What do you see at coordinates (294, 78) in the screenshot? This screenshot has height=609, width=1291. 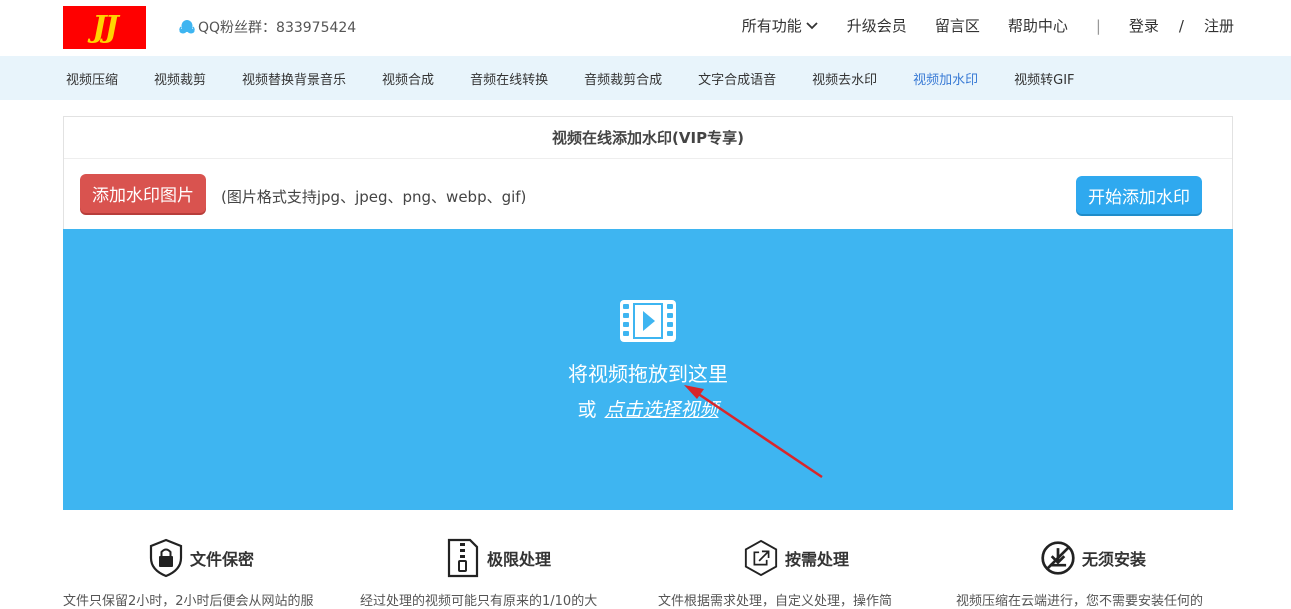 I see `tool-replace-bgm: 视频替换背景音乐` at bounding box center [294, 78].